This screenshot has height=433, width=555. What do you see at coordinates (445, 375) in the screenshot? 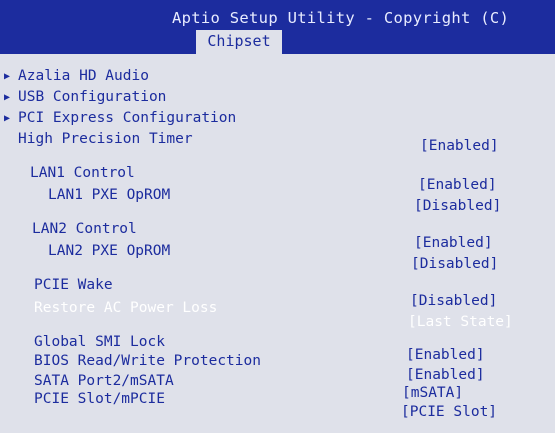
I see `setting-value-bios-read-write-protection: [Enabled]` at bounding box center [445, 375].